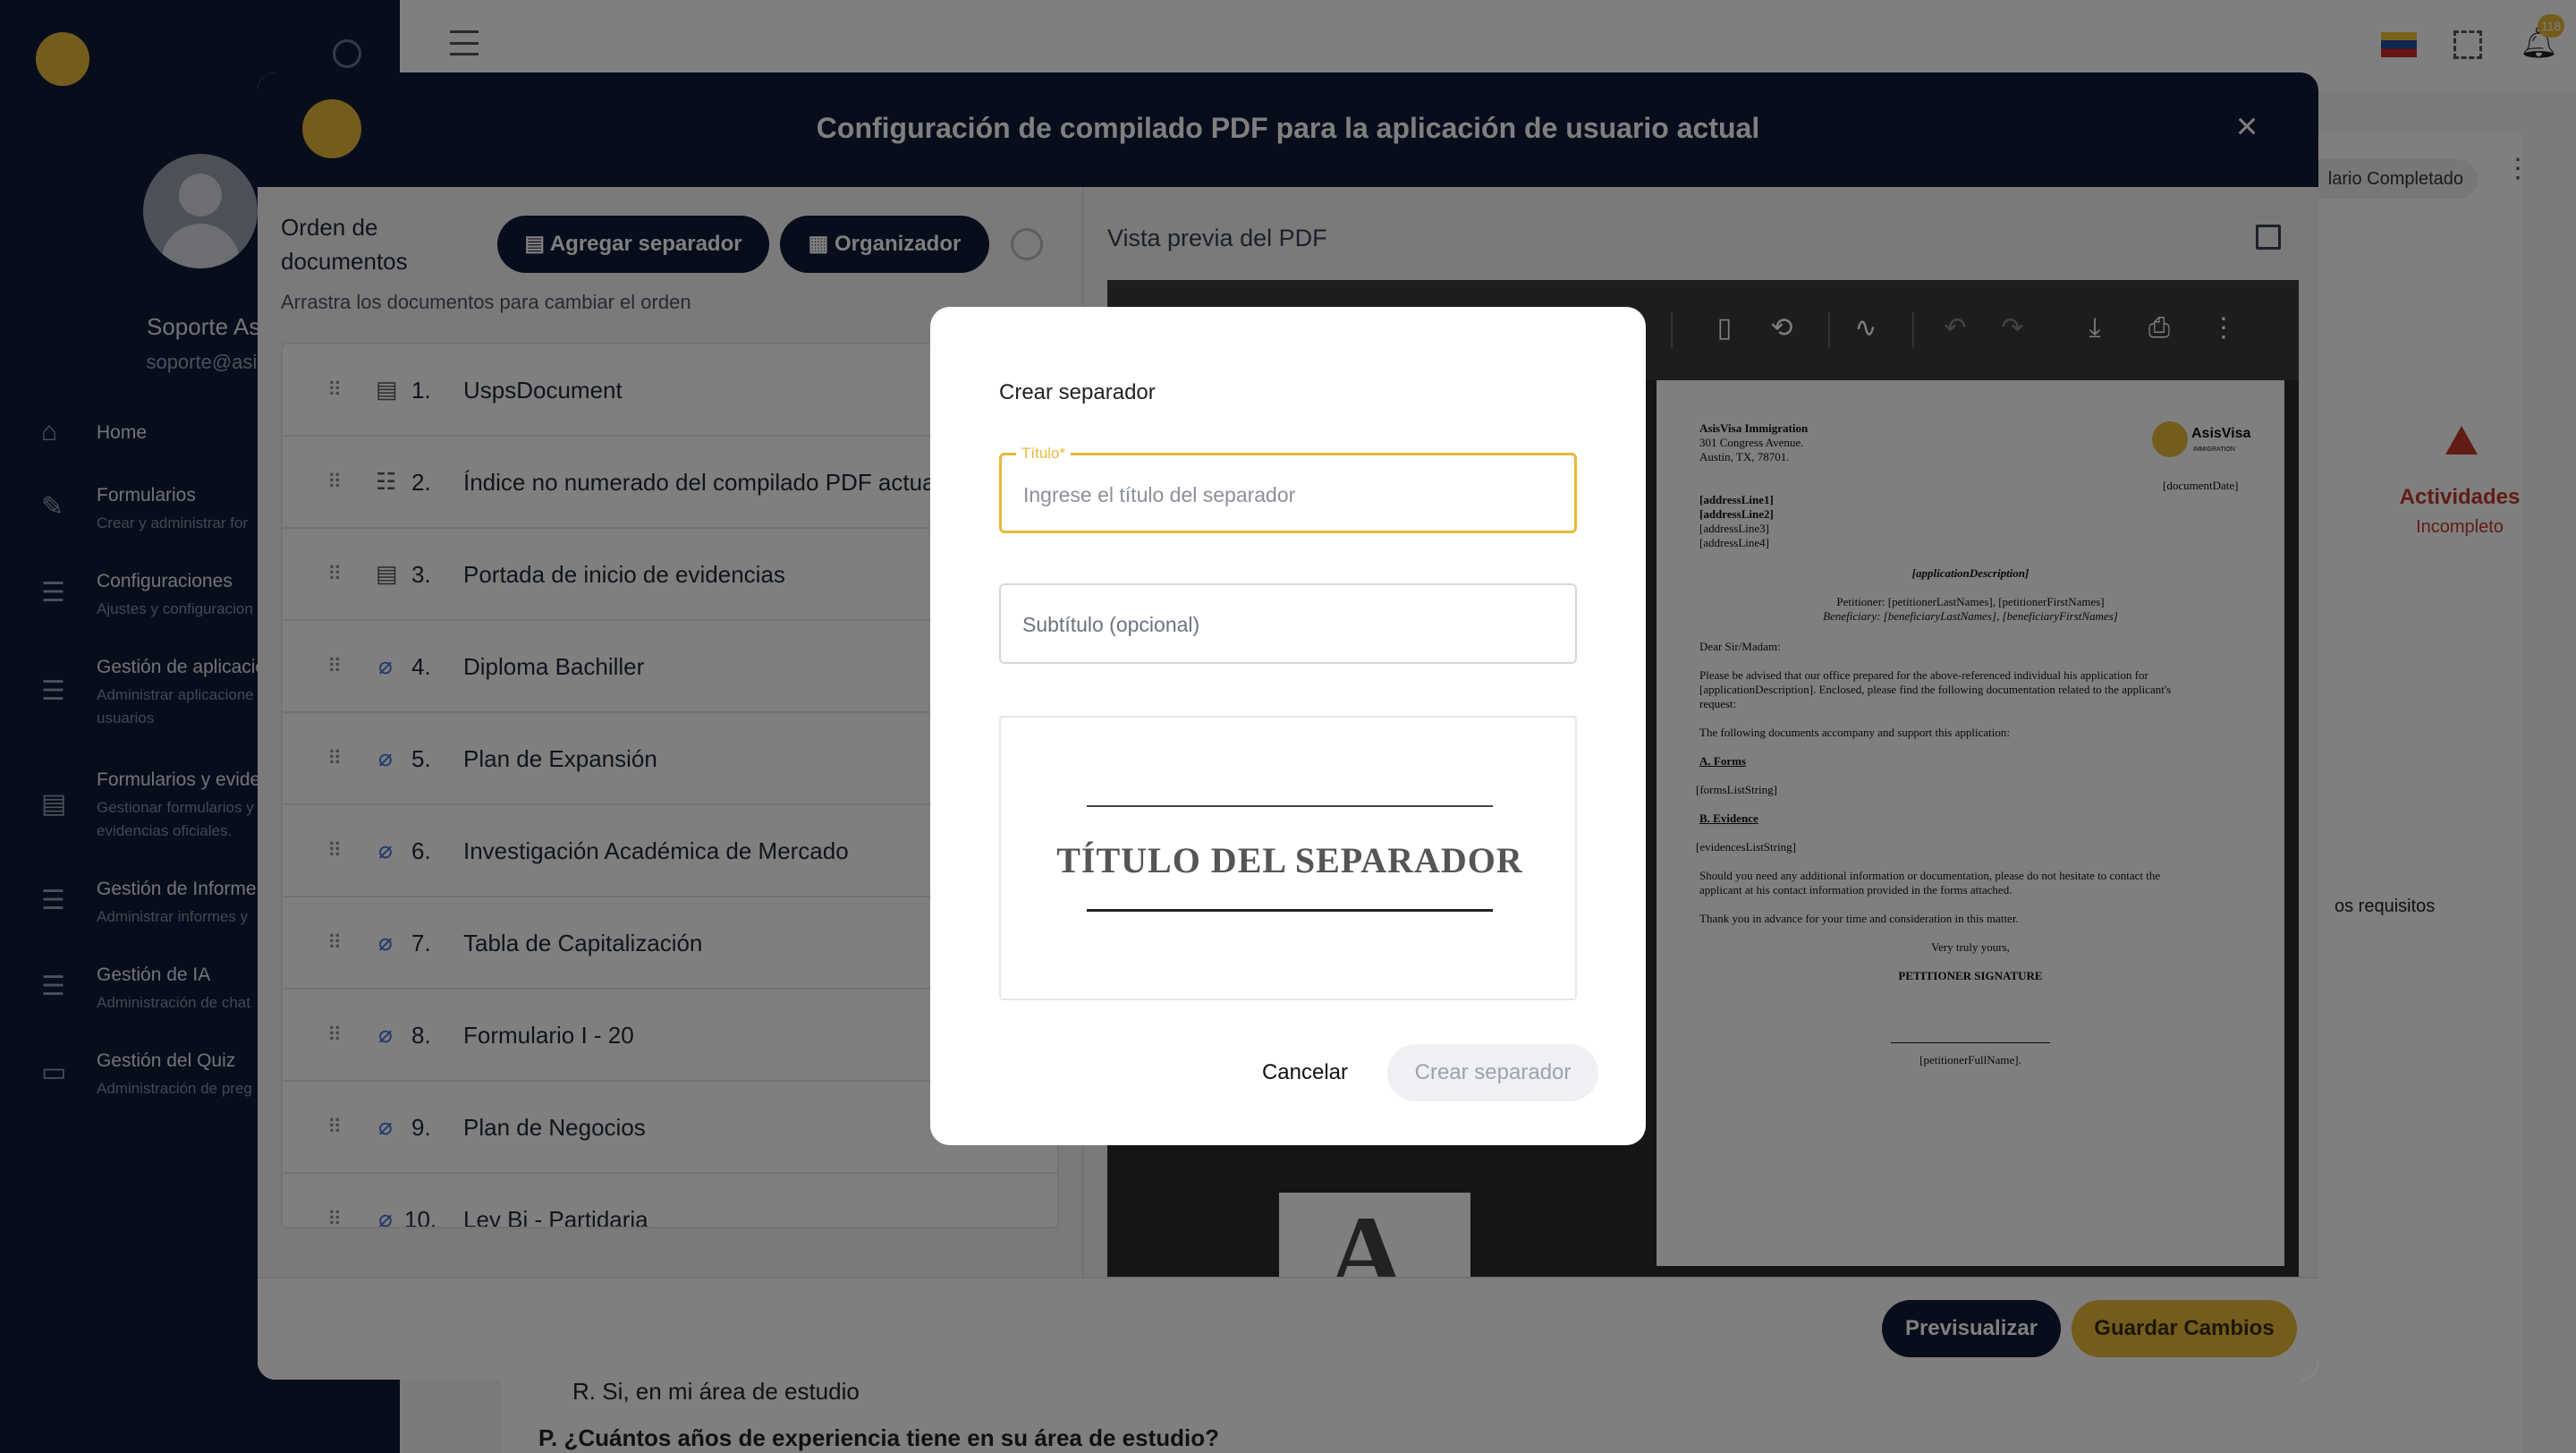 The height and width of the screenshot is (1453, 2576). What do you see at coordinates (1305, 1072) in the screenshot?
I see `cancel-button: Cancelar` at bounding box center [1305, 1072].